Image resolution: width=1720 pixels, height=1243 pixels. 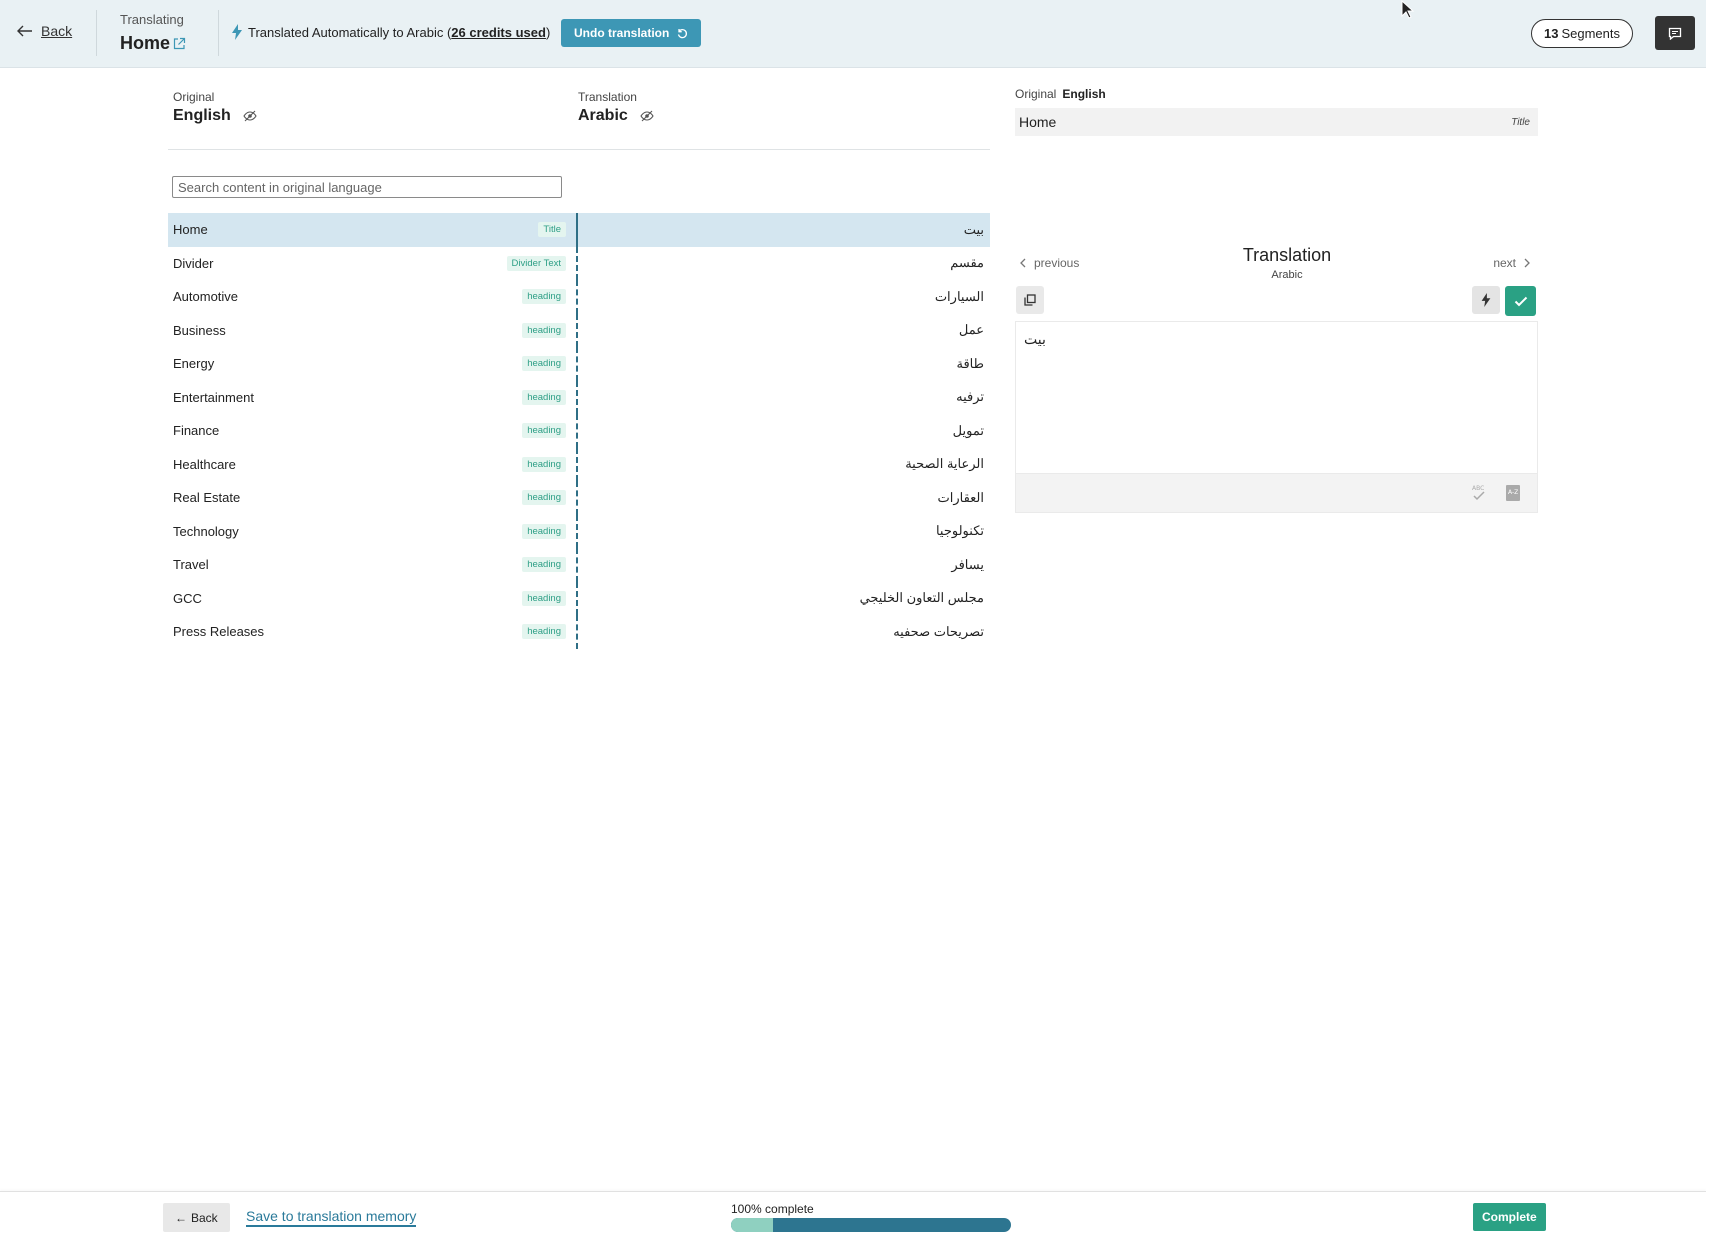 What do you see at coordinates (579, 565) in the screenshot?
I see `table-row: Travel heading يسافر` at bounding box center [579, 565].